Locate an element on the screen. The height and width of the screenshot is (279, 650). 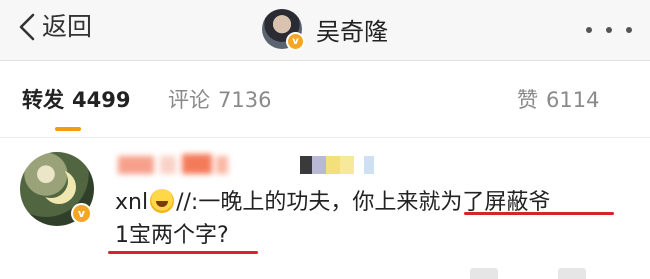
tab-repost: 转发 4499 is located at coordinates (76, 100).